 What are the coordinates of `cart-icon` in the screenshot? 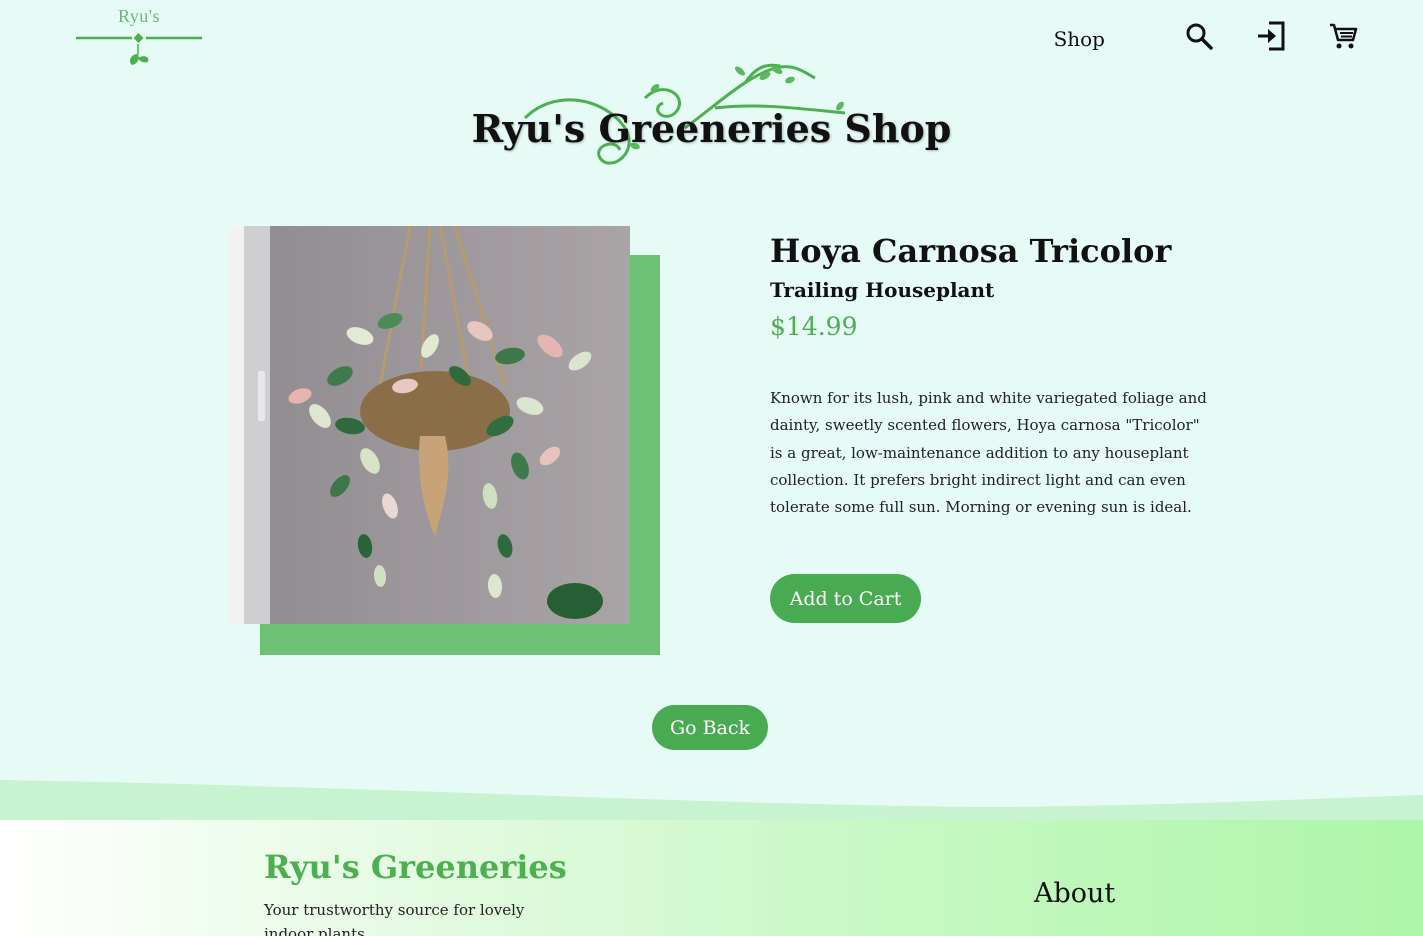 It's located at (1343, 36).